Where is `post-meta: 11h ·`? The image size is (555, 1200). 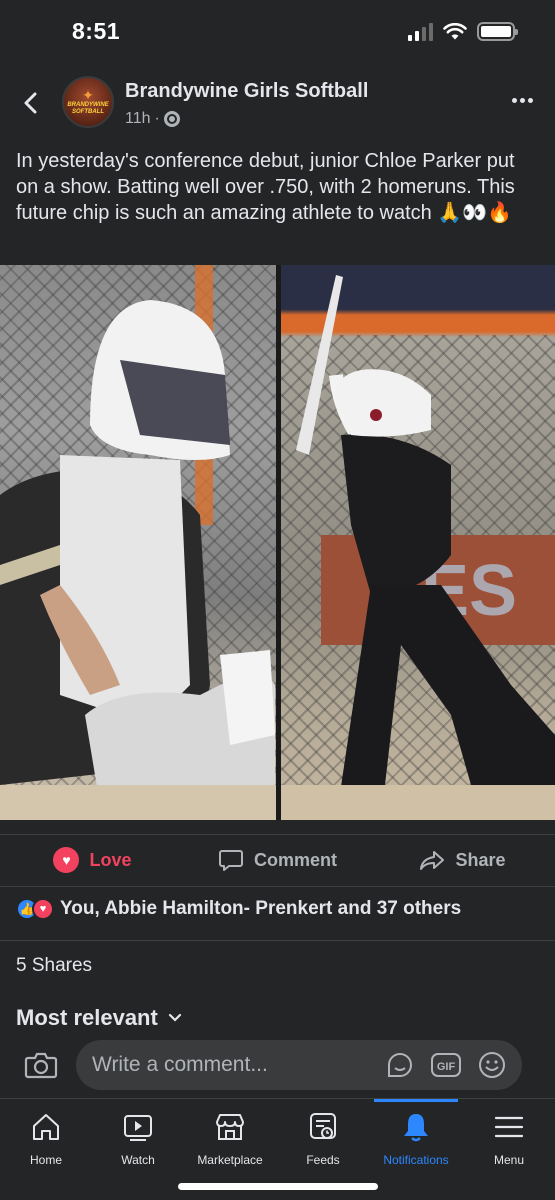 post-meta: 11h · is located at coordinates (152, 119).